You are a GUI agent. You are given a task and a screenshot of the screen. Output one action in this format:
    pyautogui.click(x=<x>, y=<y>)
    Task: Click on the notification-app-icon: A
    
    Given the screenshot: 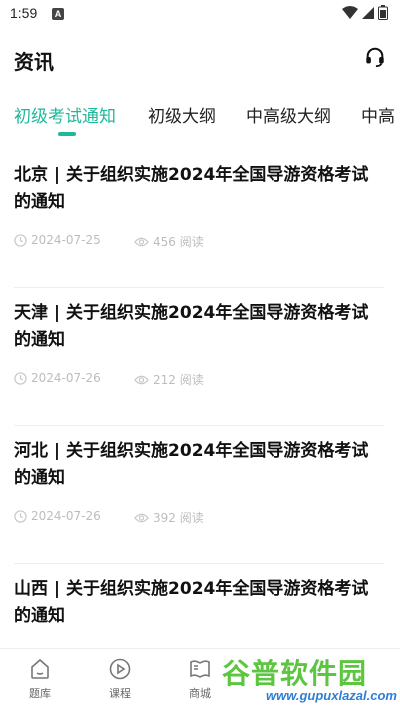 What is the action you would take?
    pyautogui.click(x=58, y=14)
    